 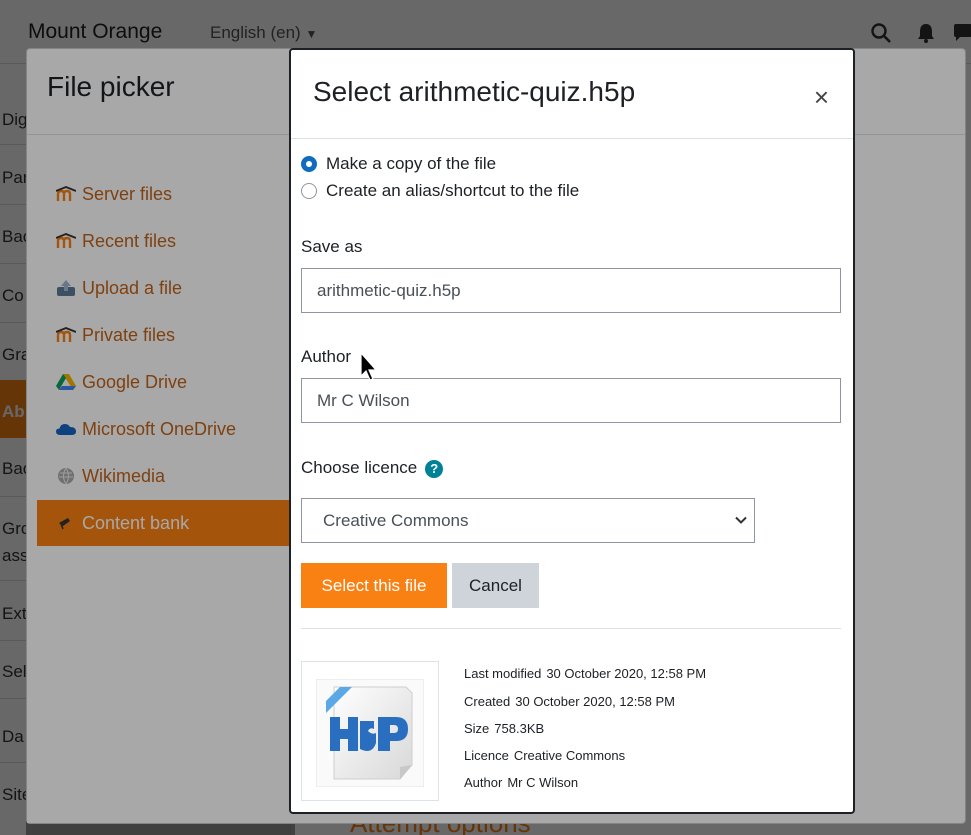 I want to click on licence-label-row: Choose licence?, so click(x=372, y=468).